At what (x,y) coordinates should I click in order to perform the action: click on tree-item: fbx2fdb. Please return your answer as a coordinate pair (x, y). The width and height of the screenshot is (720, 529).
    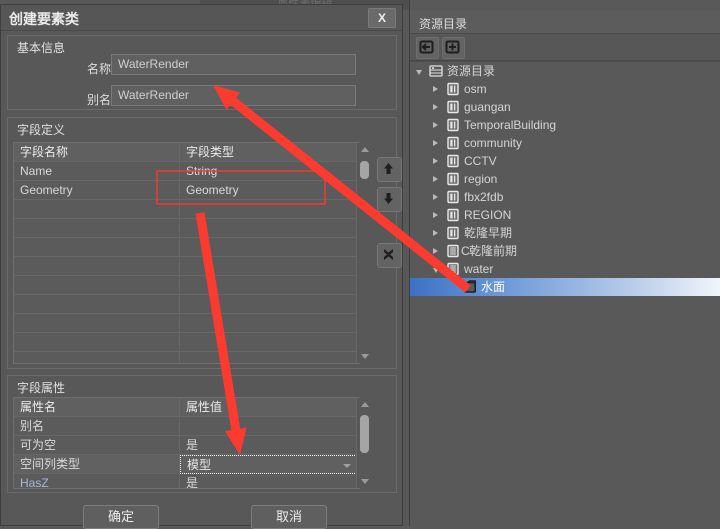
    Looking at the image, I should click on (565, 197).